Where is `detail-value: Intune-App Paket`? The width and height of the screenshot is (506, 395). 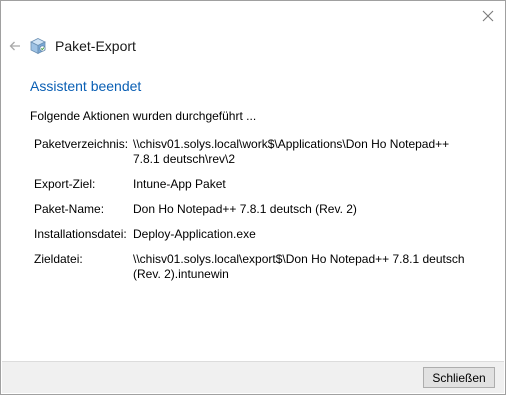 detail-value: Intune-App Paket is located at coordinates (179, 184).